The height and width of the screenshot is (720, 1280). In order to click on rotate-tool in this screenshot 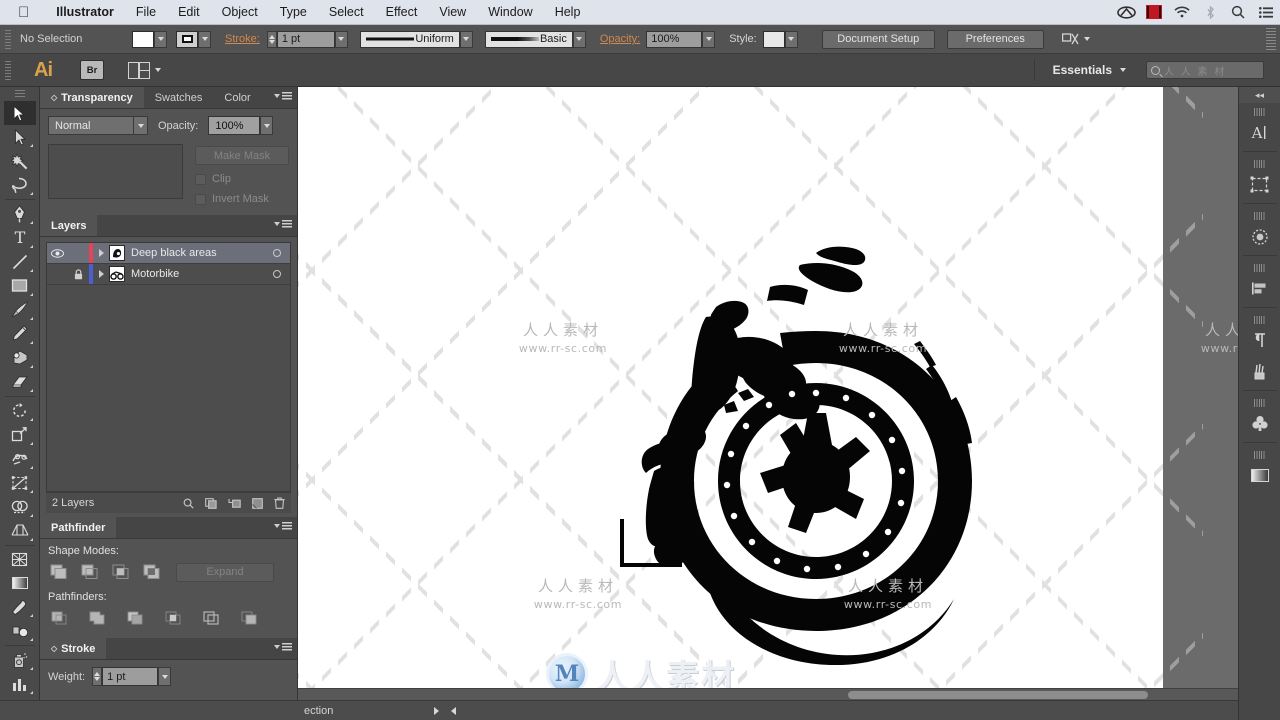, I will do `click(20, 411)`.